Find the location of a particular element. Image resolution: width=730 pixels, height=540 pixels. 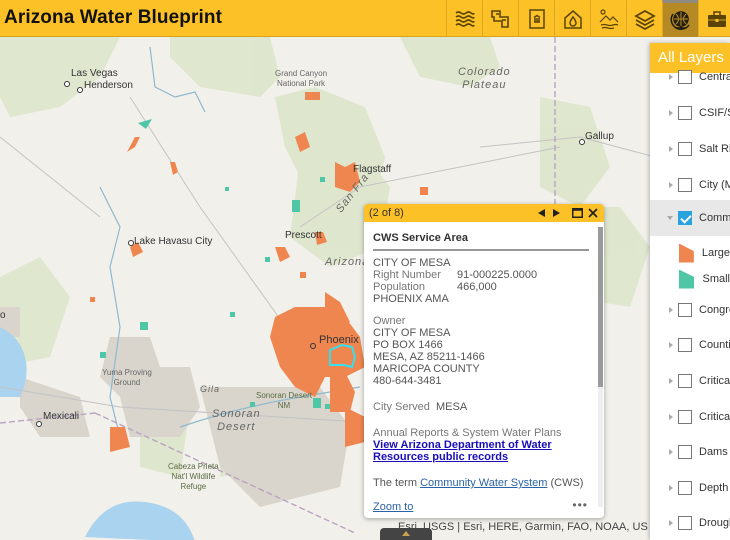

label-henderson: Henderson is located at coordinates (108, 85).